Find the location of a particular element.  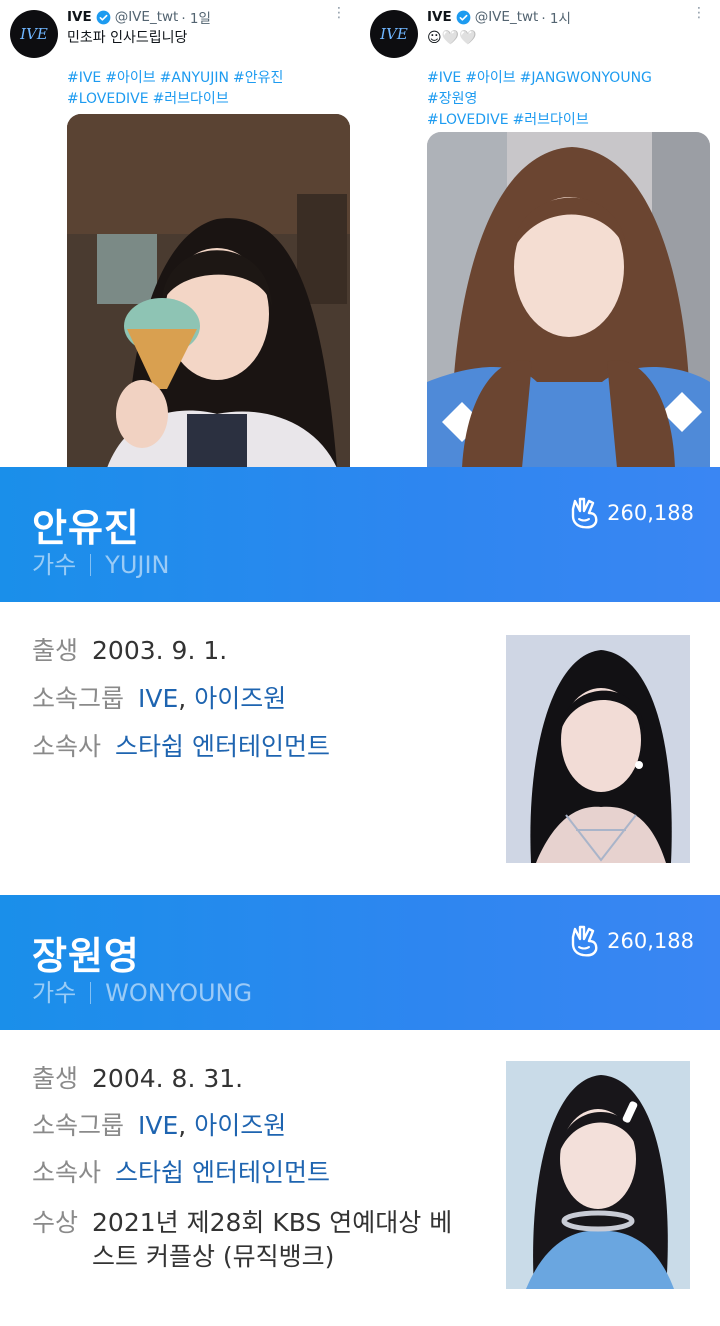

tweet-time: · 1시 is located at coordinates (556, 17).